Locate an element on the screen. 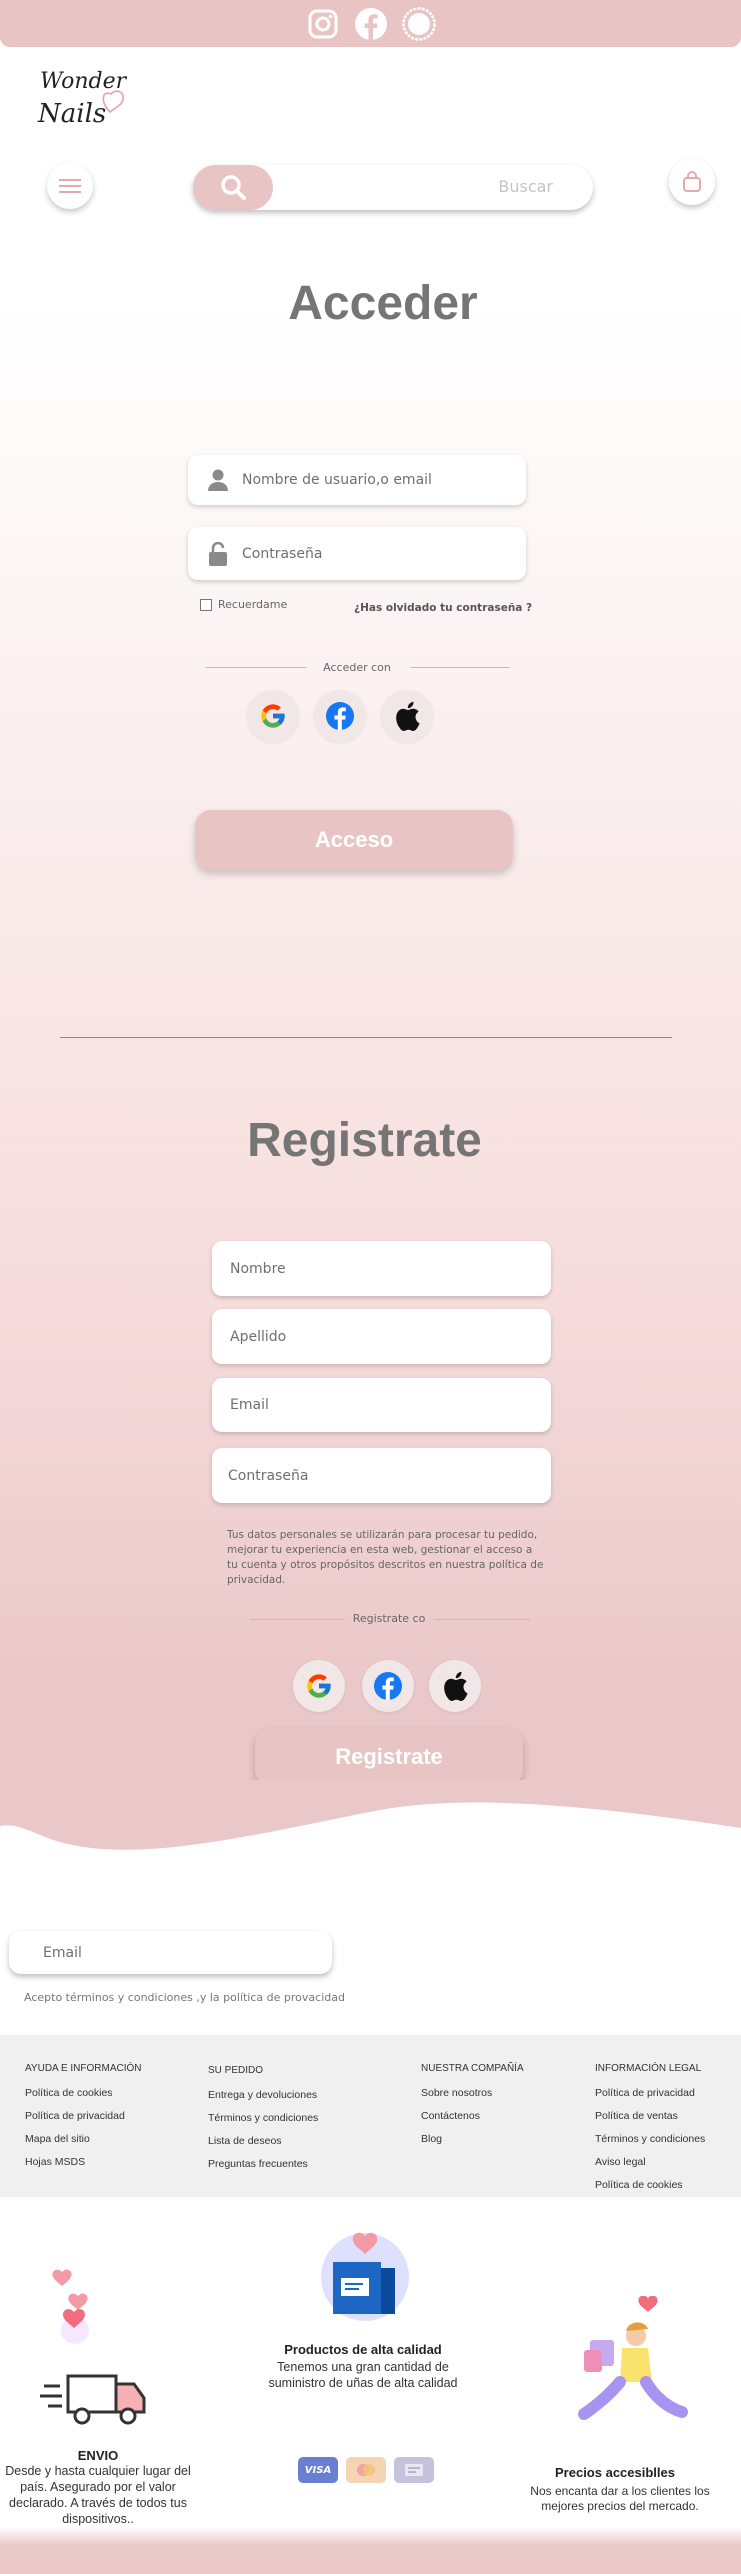 This screenshot has height=2574, width=741. apple-login-button is located at coordinates (407, 716).